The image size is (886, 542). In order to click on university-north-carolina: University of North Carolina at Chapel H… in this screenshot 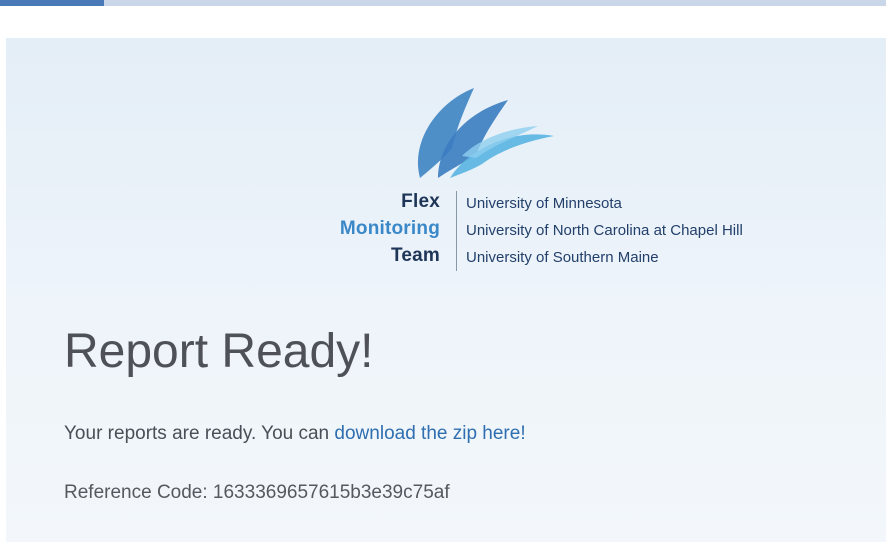, I will do `click(604, 230)`.